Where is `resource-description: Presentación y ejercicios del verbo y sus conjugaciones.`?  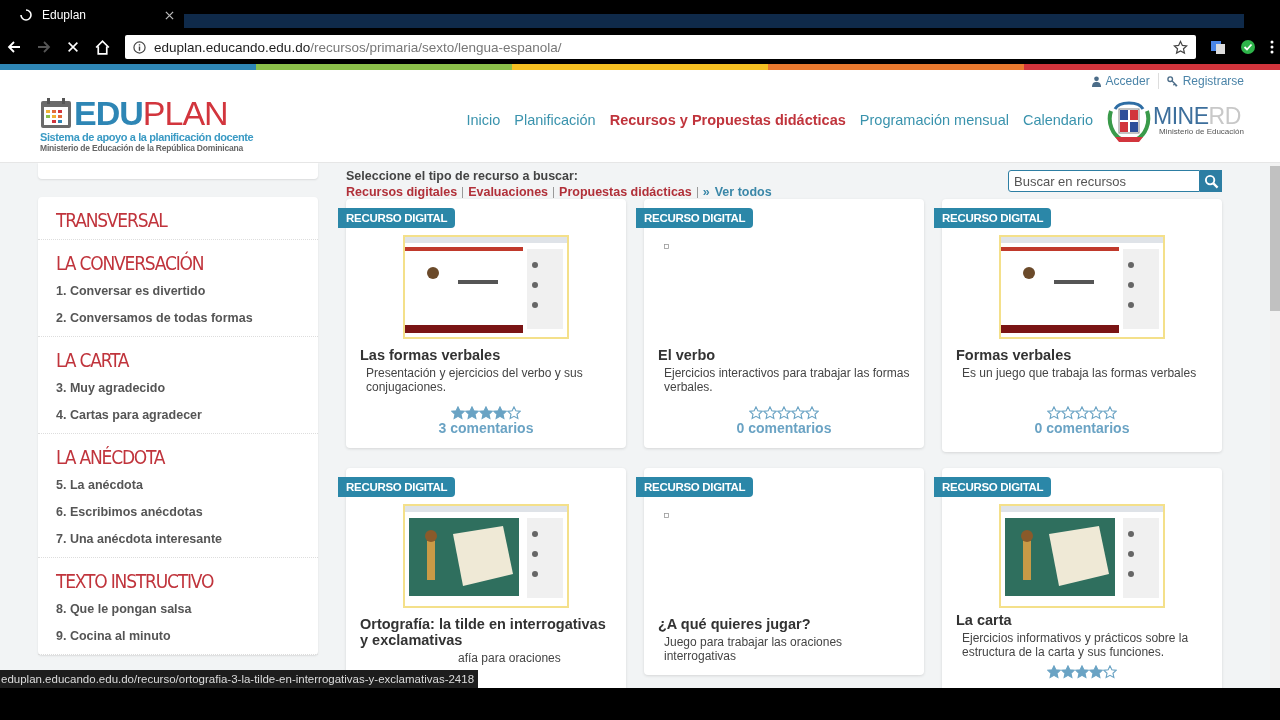
resource-description: Presentación y ejercicios del verbo y sus conjugaciones. is located at coordinates (475, 380).